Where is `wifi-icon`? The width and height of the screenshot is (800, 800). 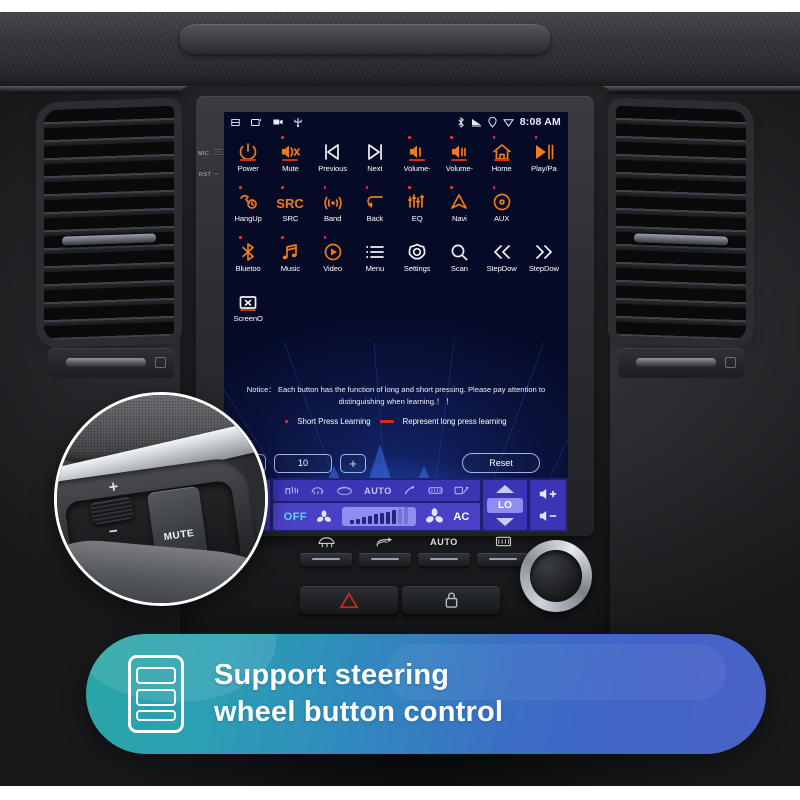
wifi-icon is located at coordinates (508, 122).